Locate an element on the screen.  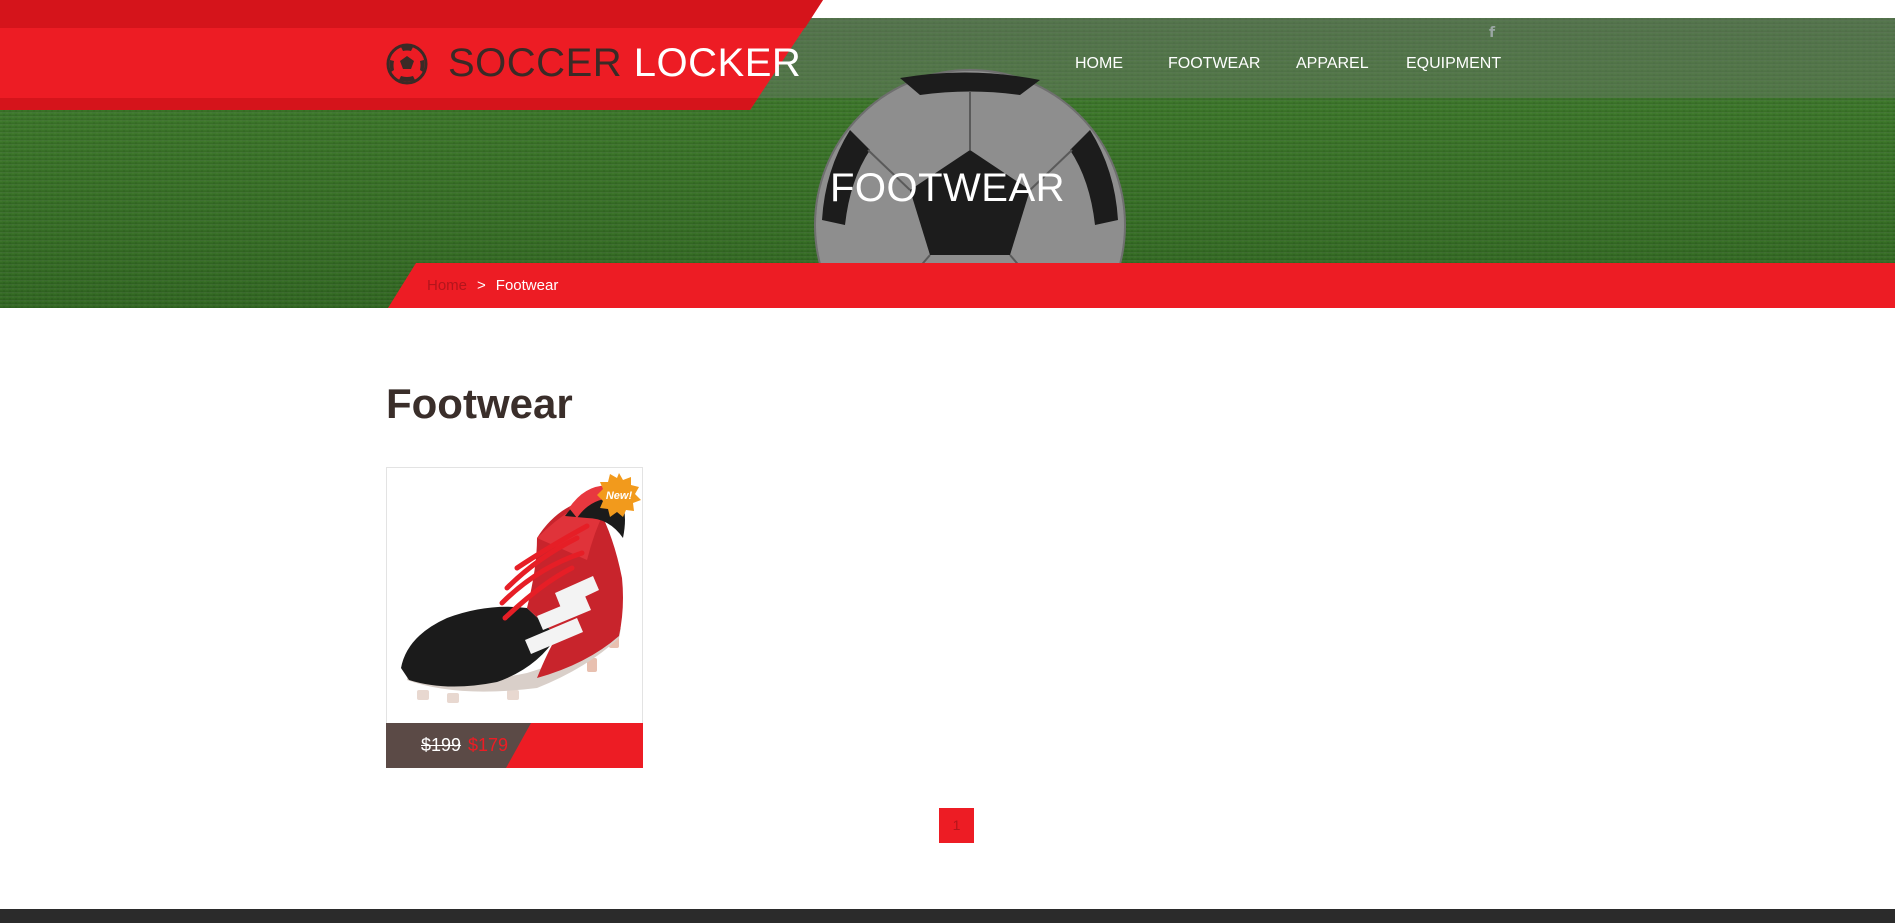
nav-apparel: APPAREL is located at coordinates (1332, 64).